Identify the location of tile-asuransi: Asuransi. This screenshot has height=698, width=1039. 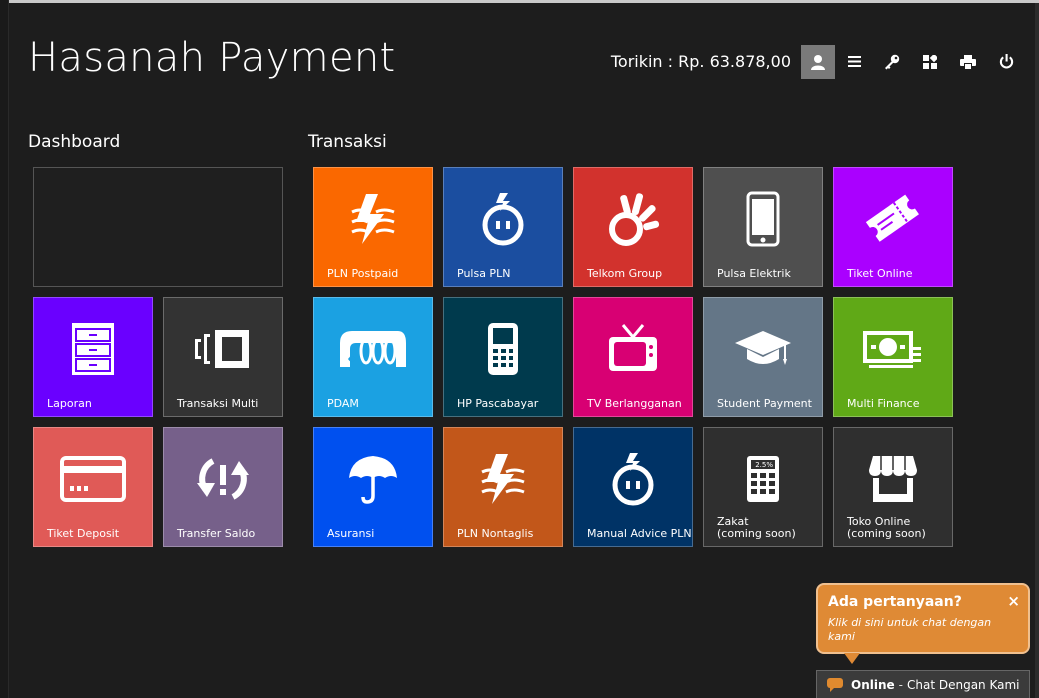
(373, 487).